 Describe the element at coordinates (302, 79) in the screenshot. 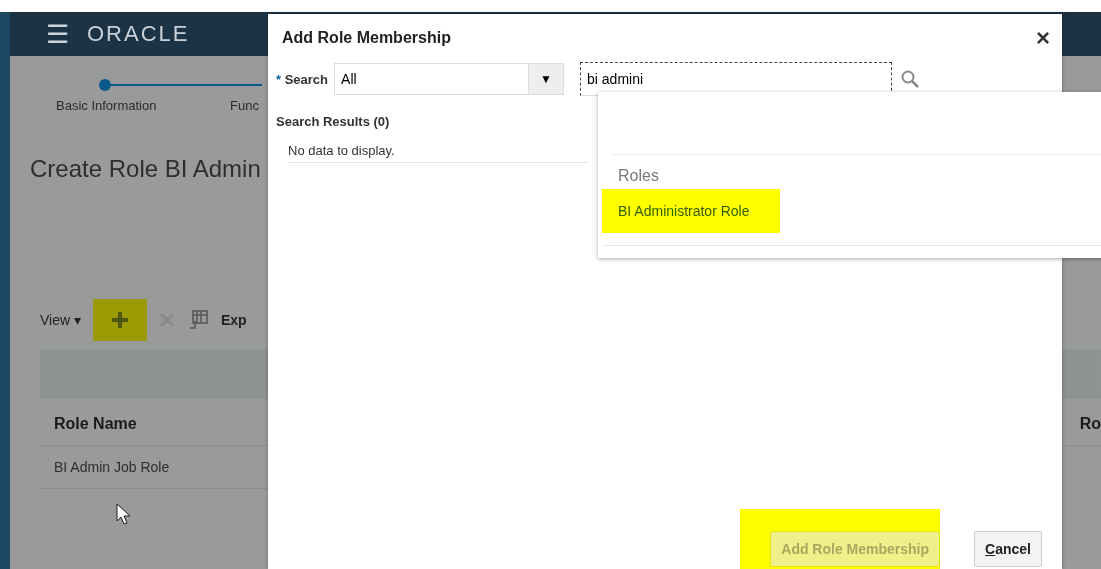

I see `search-label: * Search` at that location.